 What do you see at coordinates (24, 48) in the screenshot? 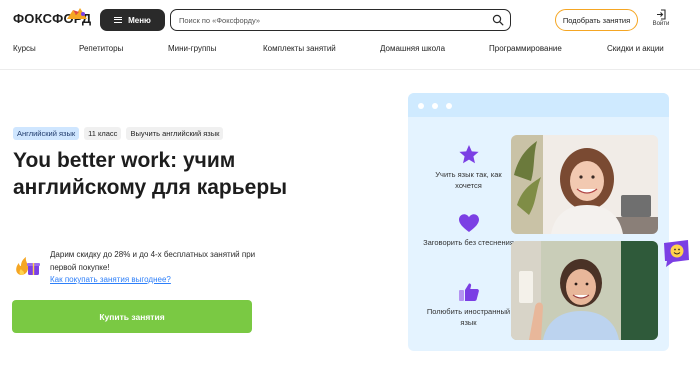
I see `nav-item-courses: Курсы` at bounding box center [24, 48].